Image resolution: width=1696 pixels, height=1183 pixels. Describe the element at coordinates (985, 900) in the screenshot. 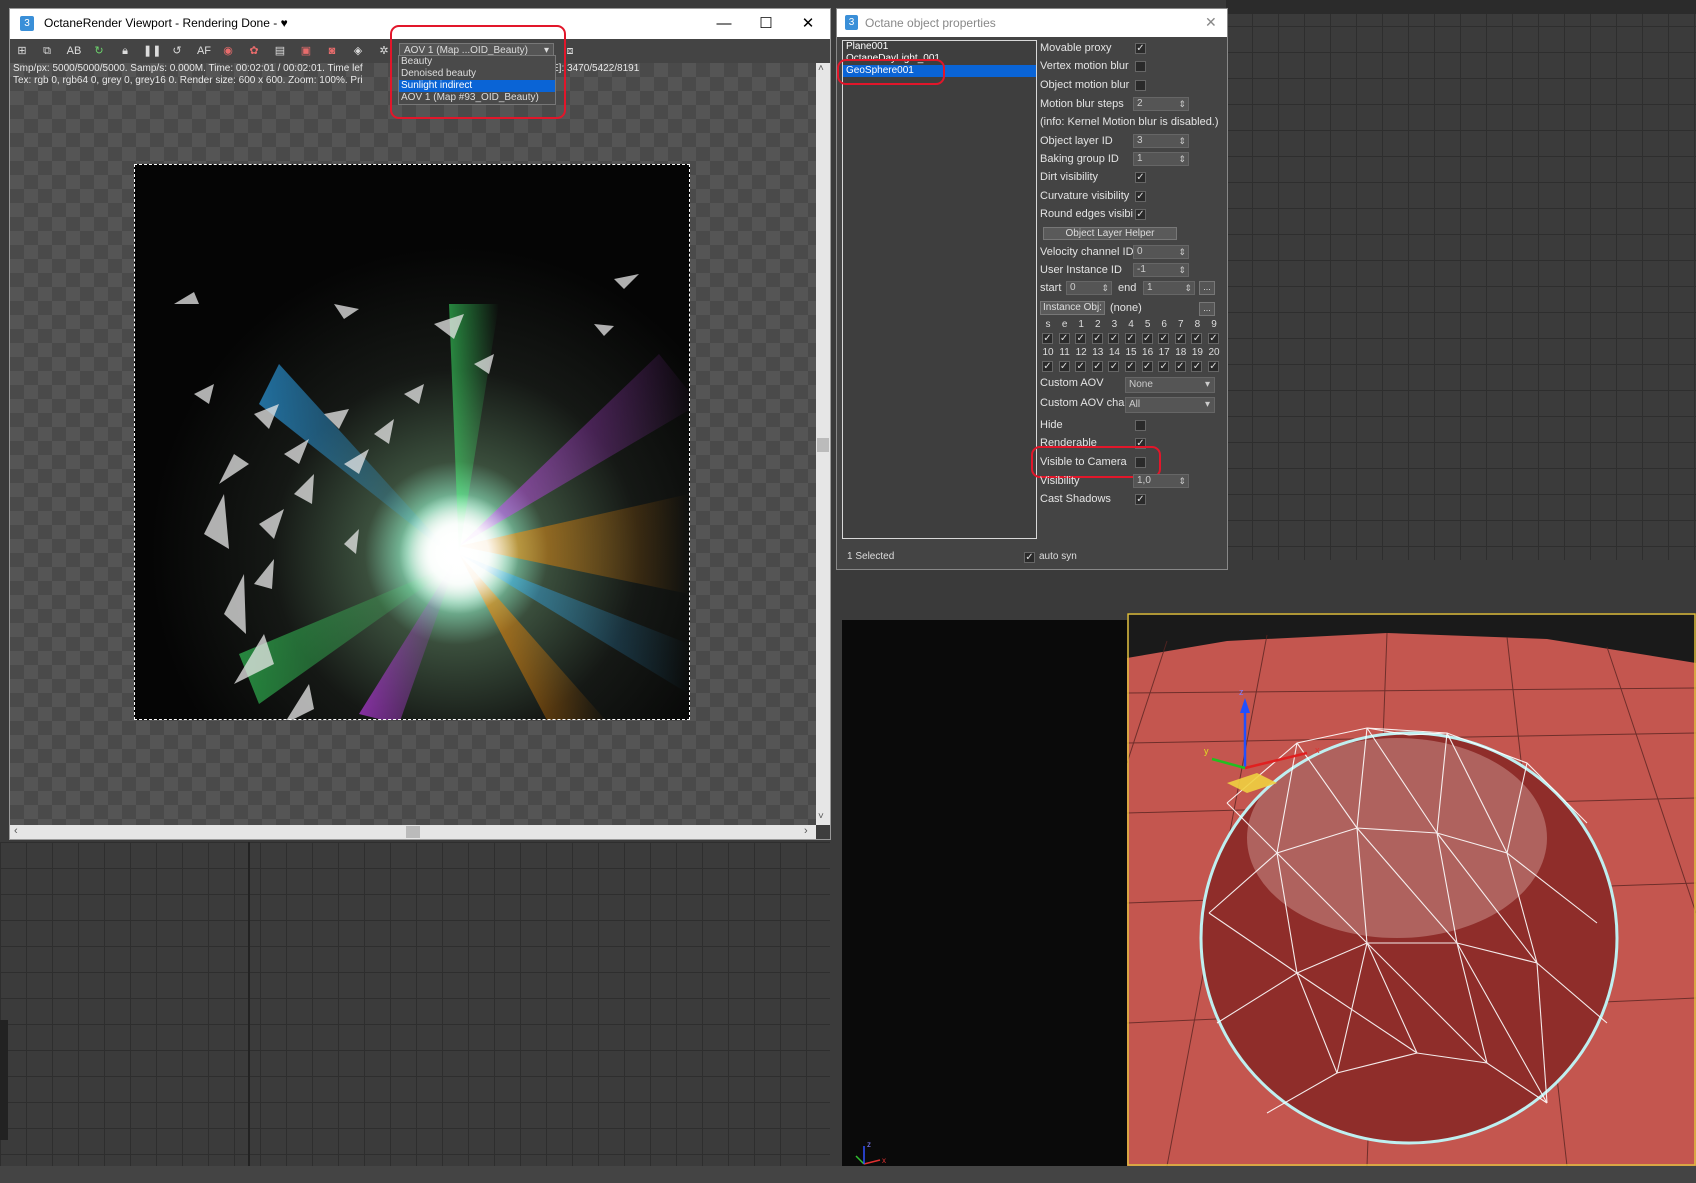

I see `viewport-bottom-middle` at that location.